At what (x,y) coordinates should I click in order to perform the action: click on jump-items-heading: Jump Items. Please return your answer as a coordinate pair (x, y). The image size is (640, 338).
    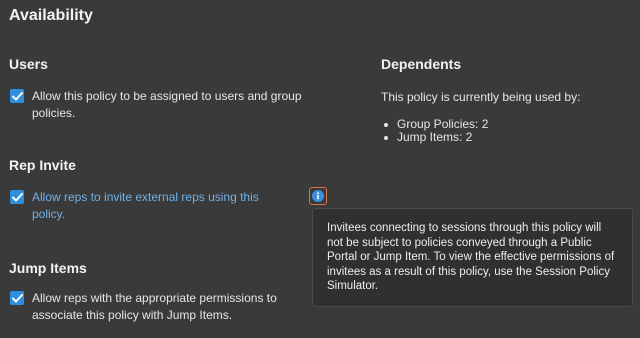
    Looking at the image, I should click on (48, 268).